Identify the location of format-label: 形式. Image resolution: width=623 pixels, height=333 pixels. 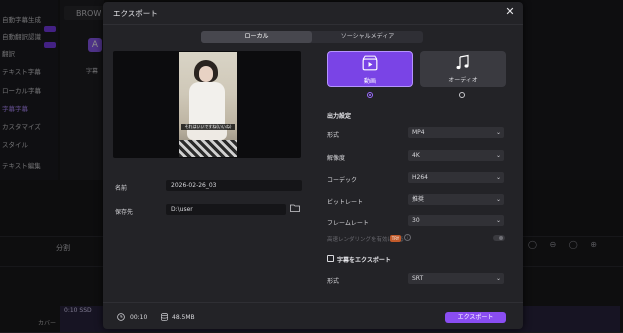
(333, 135).